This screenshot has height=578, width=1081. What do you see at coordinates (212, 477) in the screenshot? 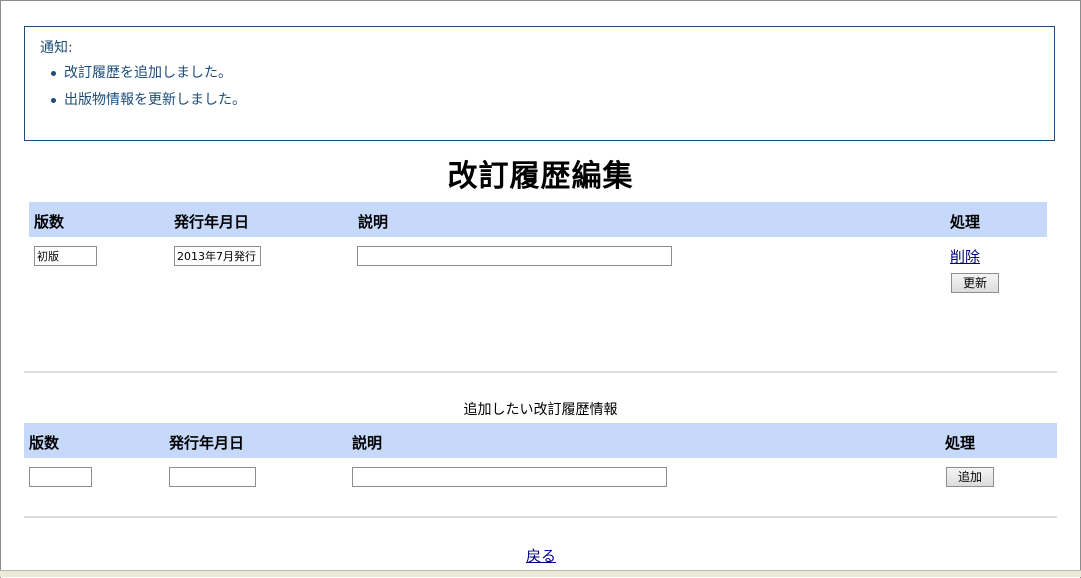
I see `new-date-input` at bounding box center [212, 477].